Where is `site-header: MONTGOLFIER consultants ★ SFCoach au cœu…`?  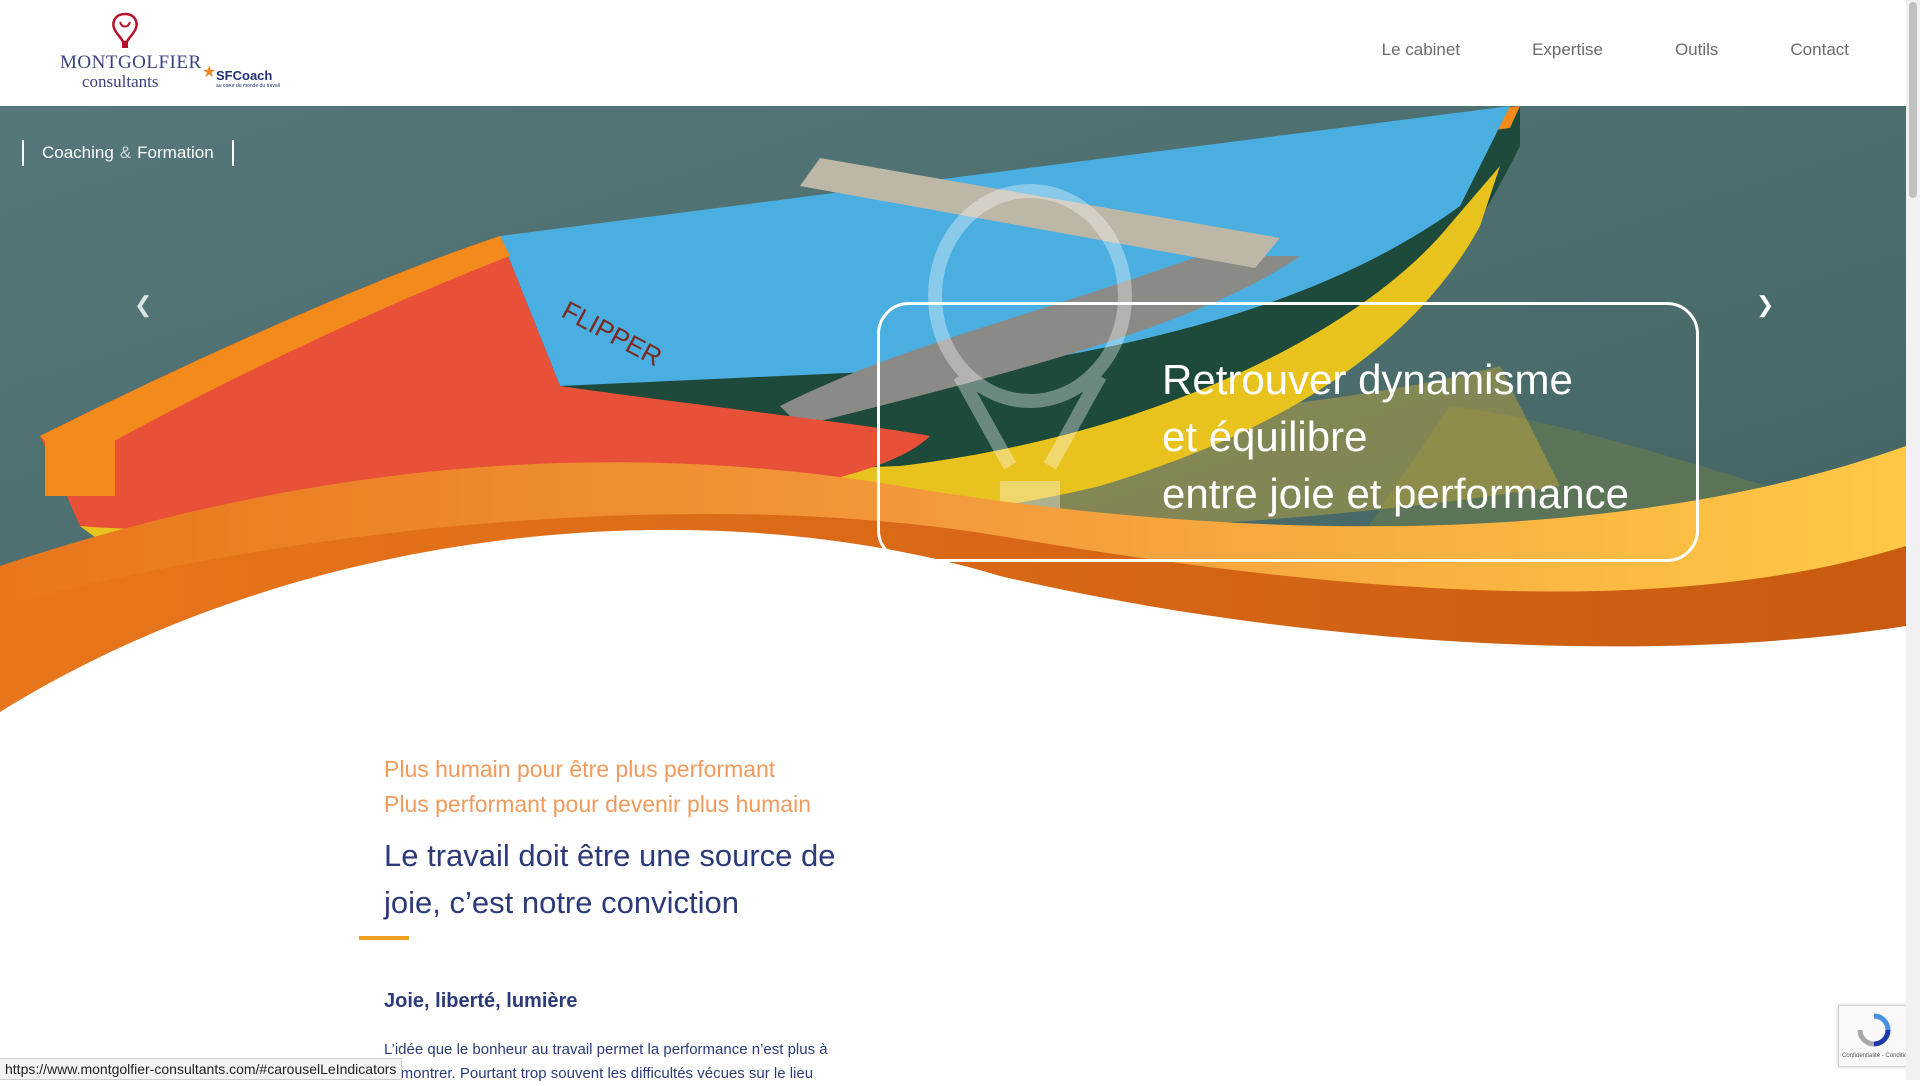 site-header: MONTGOLFIER consultants ★ SFCoach au cœu… is located at coordinates (953, 53).